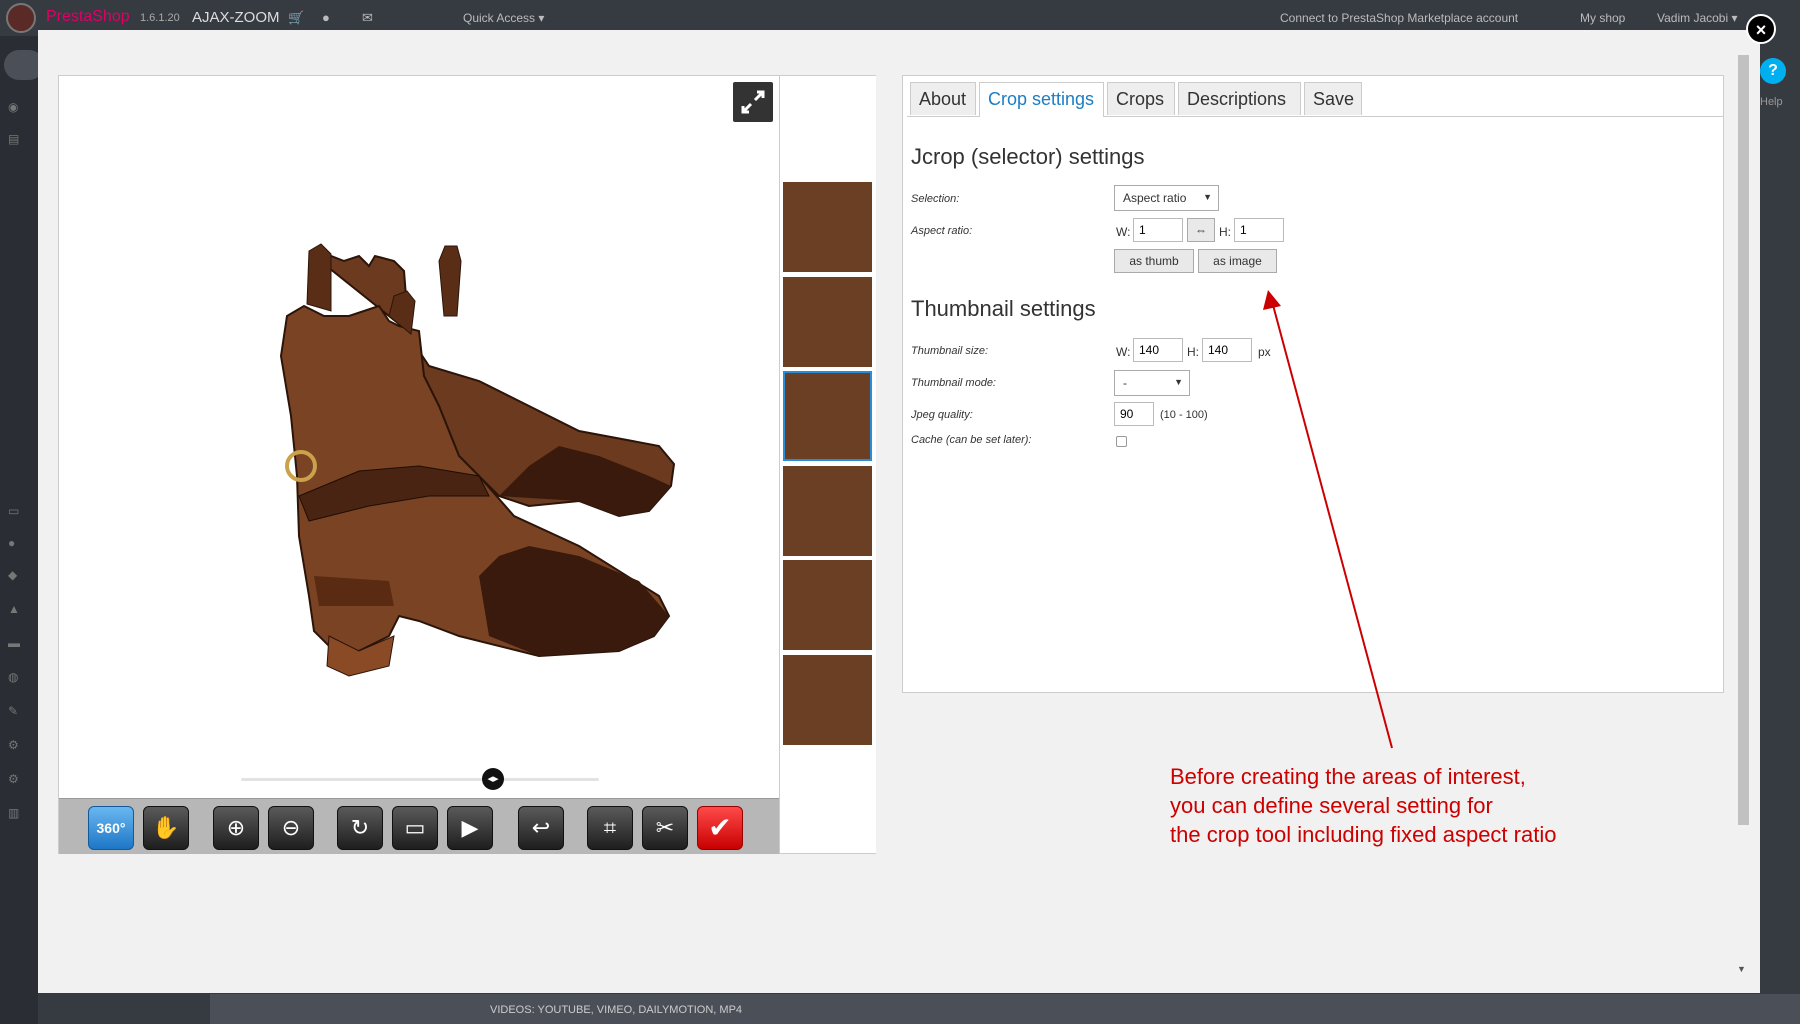  I want to click on annotation-arrowhead, so click(1272, 300).